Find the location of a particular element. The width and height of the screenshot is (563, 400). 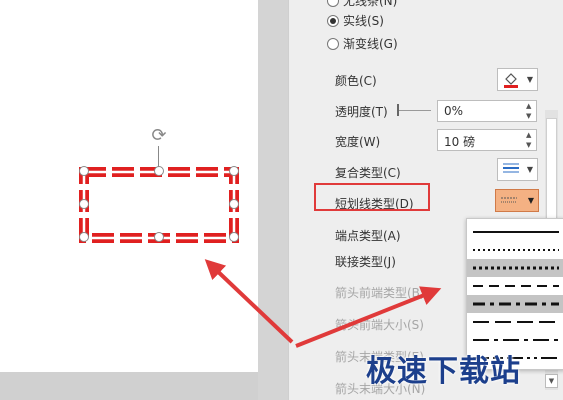

radio-no-line-icon is located at coordinates (333, 3).